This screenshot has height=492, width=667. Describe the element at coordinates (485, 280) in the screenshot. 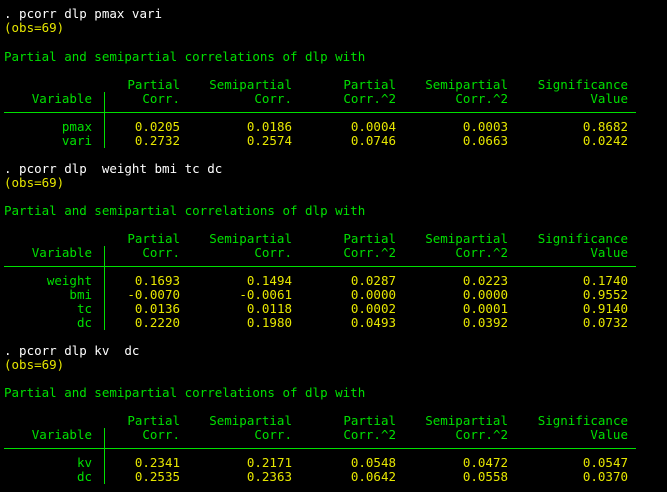

I see `cell-semipartial-corr2: 0.0223` at that location.